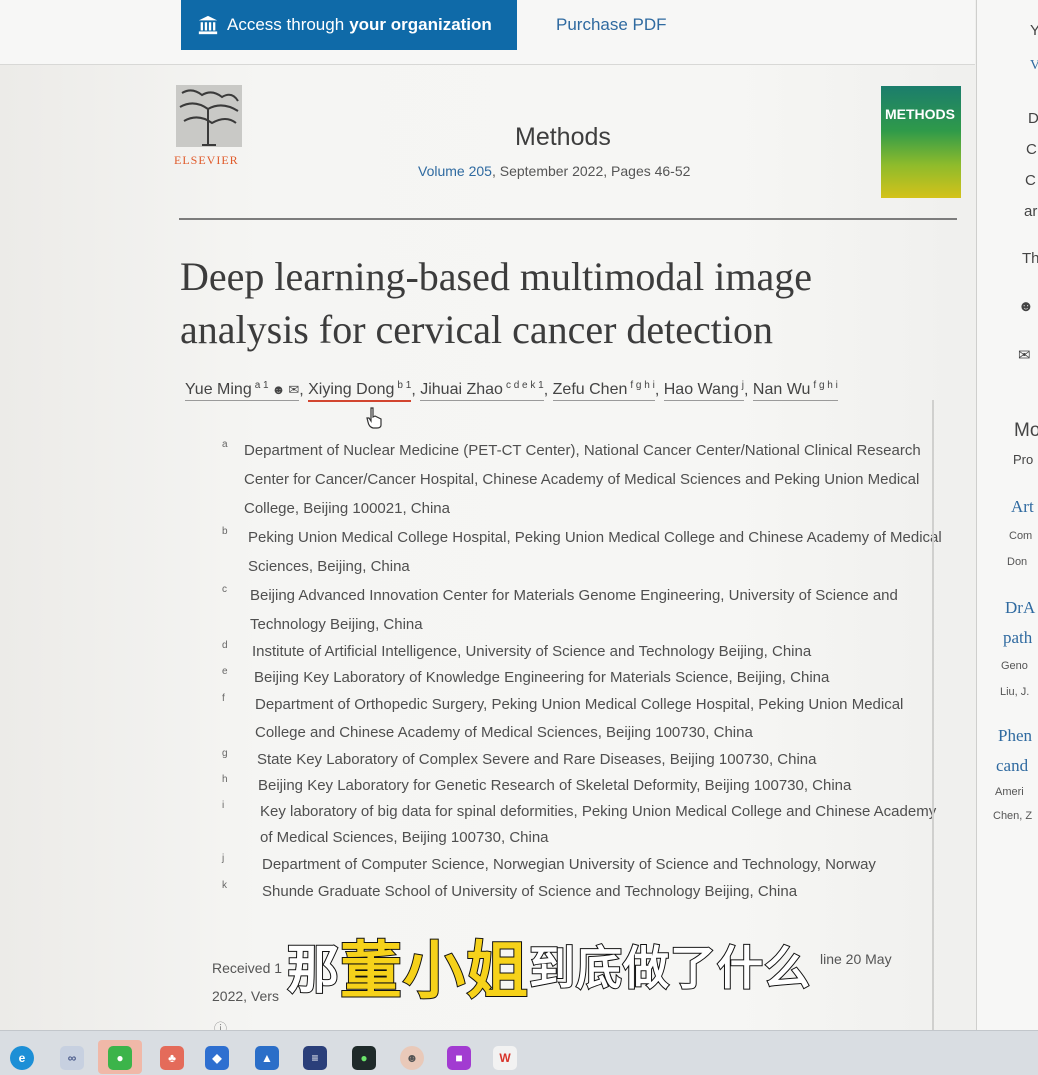 This screenshot has height=1075, width=1038. Describe the element at coordinates (245, 996) in the screenshot. I see `received-line-2: 2022, Vers` at that location.